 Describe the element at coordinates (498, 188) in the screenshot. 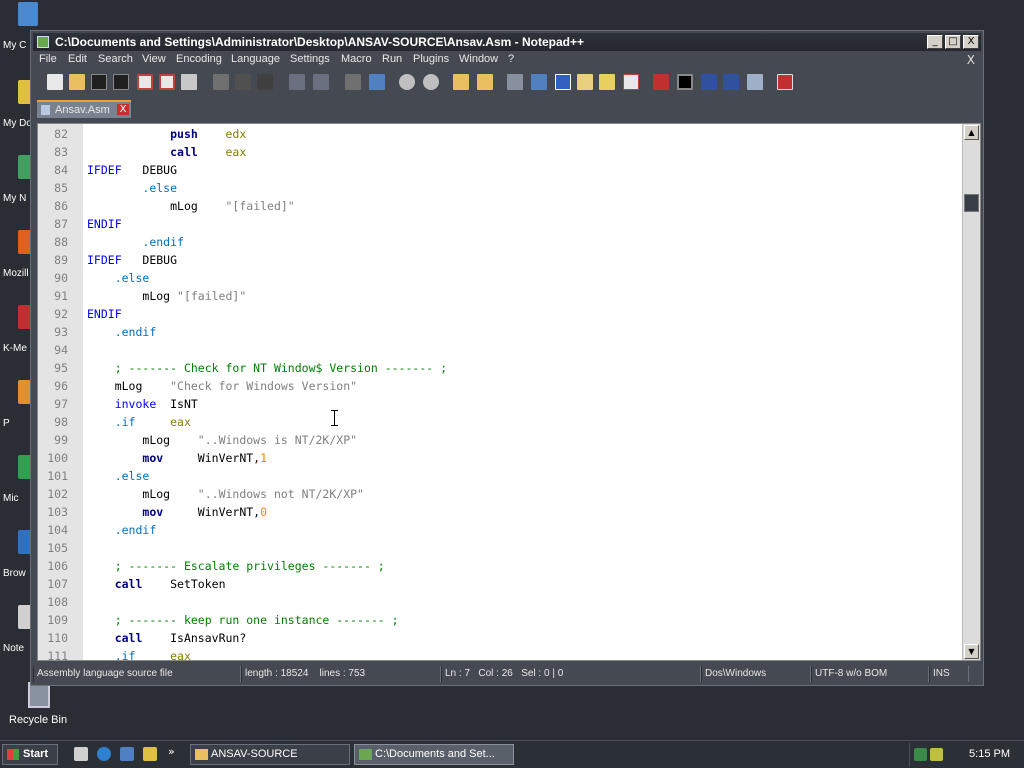

I see `code-line: 85 .else` at that location.